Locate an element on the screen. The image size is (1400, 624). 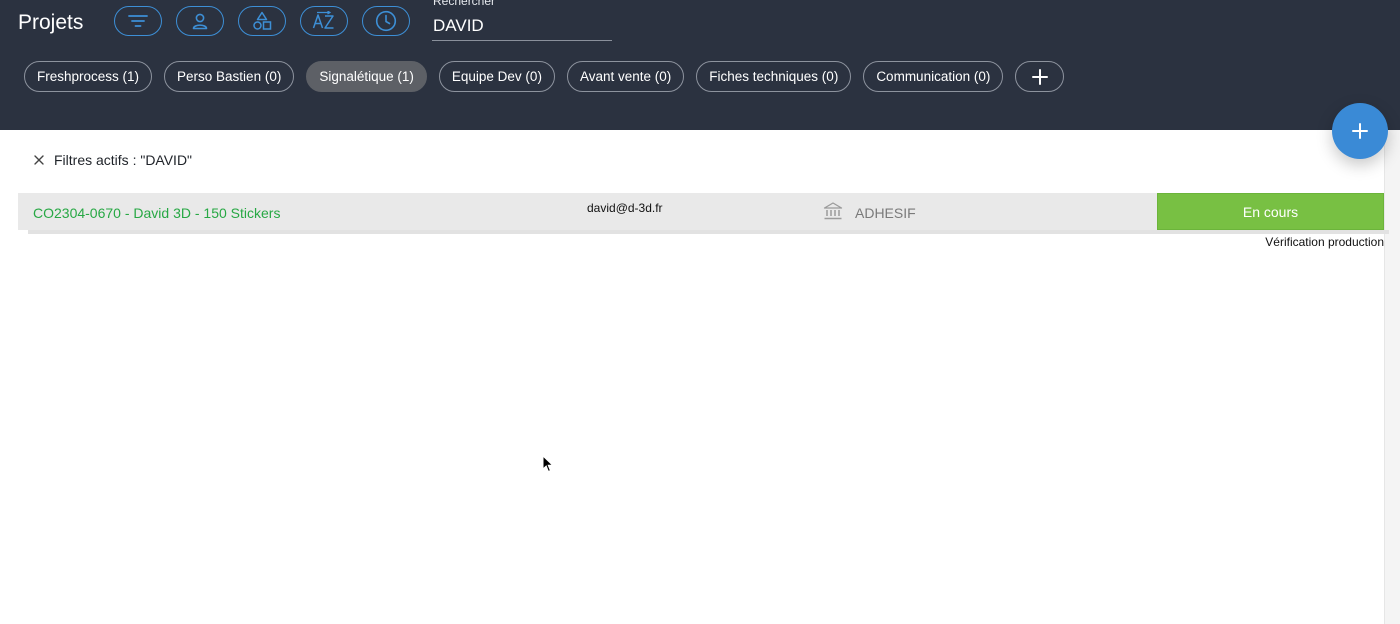
history-button is located at coordinates (386, 21).